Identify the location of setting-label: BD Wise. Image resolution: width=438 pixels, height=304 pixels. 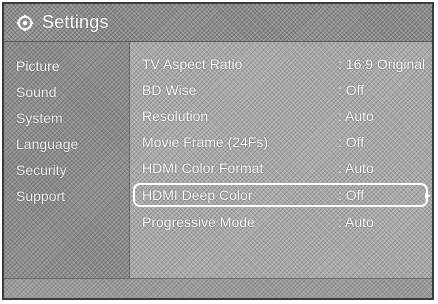
(169, 90).